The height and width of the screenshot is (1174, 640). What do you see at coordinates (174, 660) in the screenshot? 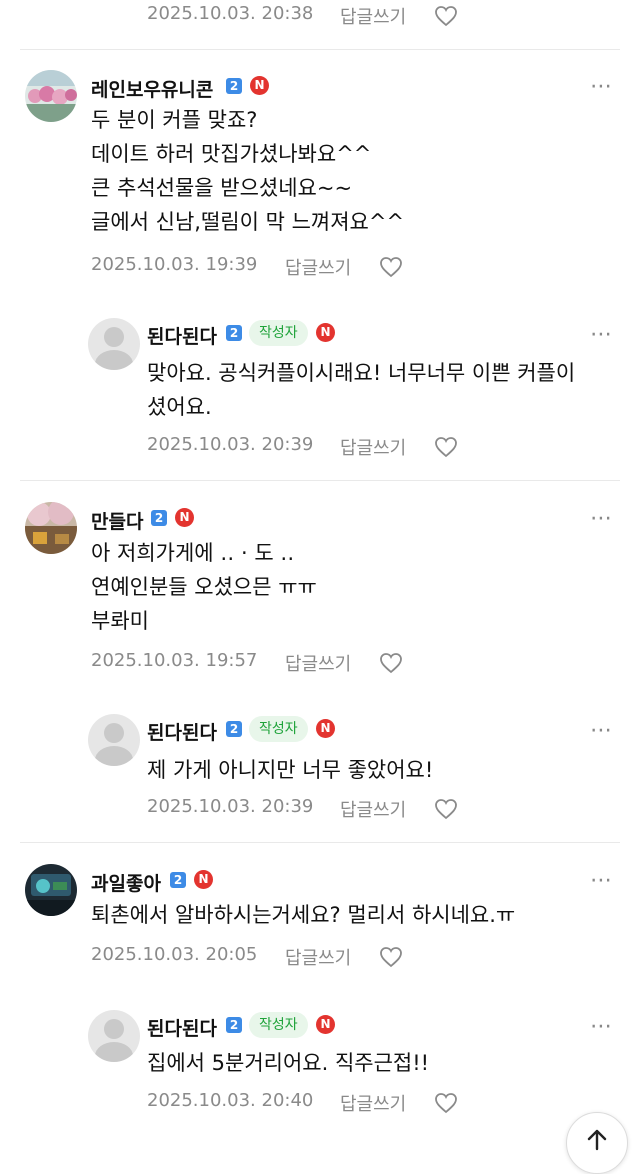
I see `comment-time: 2025.10.03. 19:57` at bounding box center [174, 660].